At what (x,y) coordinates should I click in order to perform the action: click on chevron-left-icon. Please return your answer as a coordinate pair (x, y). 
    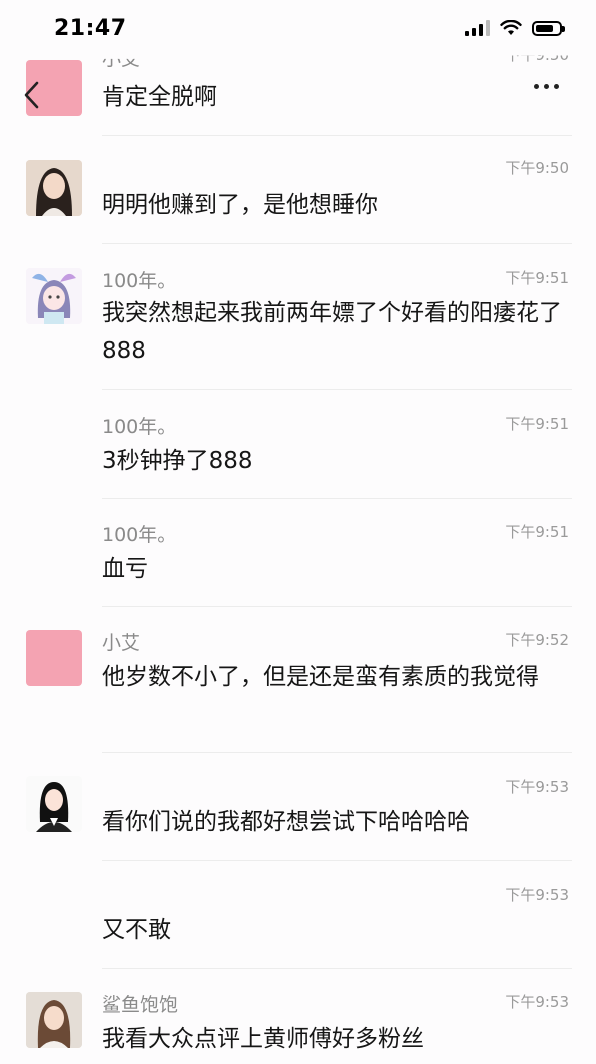
    Looking at the image, I should click on (33, 97).